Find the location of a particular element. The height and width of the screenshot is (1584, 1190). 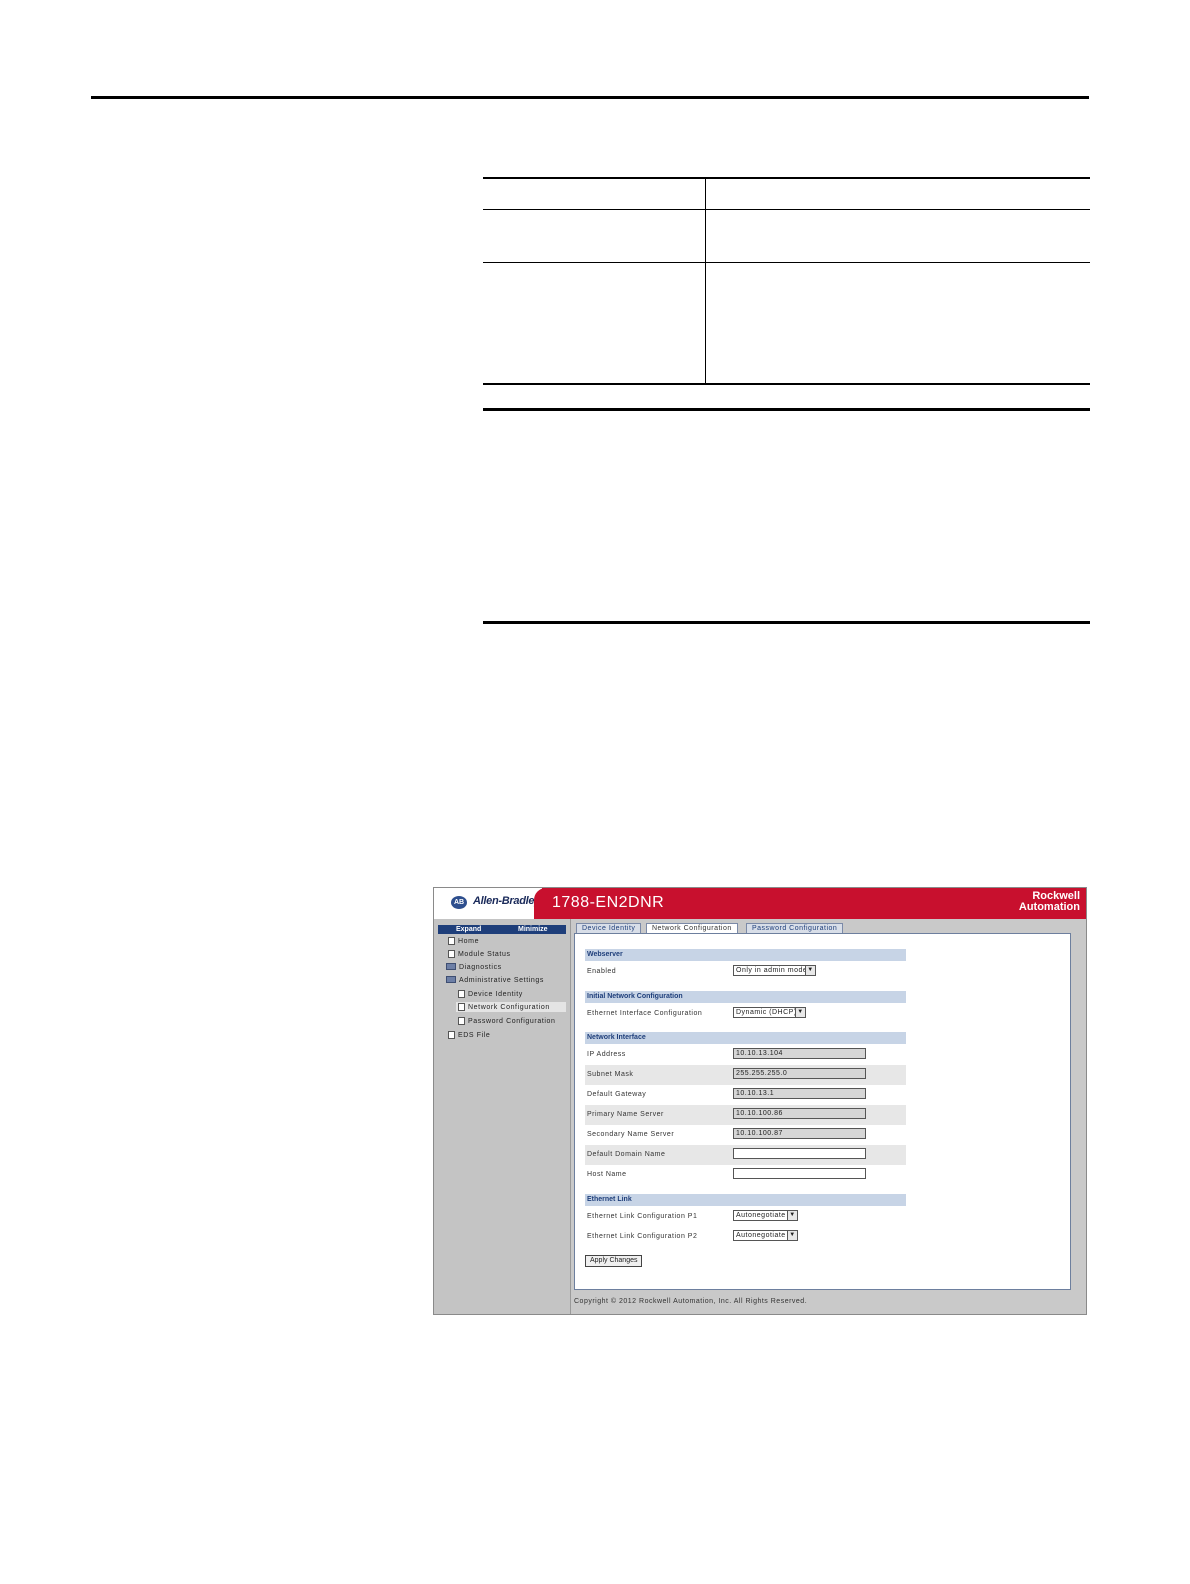

brand-name: Allen-Bradley is located at coordinates (507, 901).